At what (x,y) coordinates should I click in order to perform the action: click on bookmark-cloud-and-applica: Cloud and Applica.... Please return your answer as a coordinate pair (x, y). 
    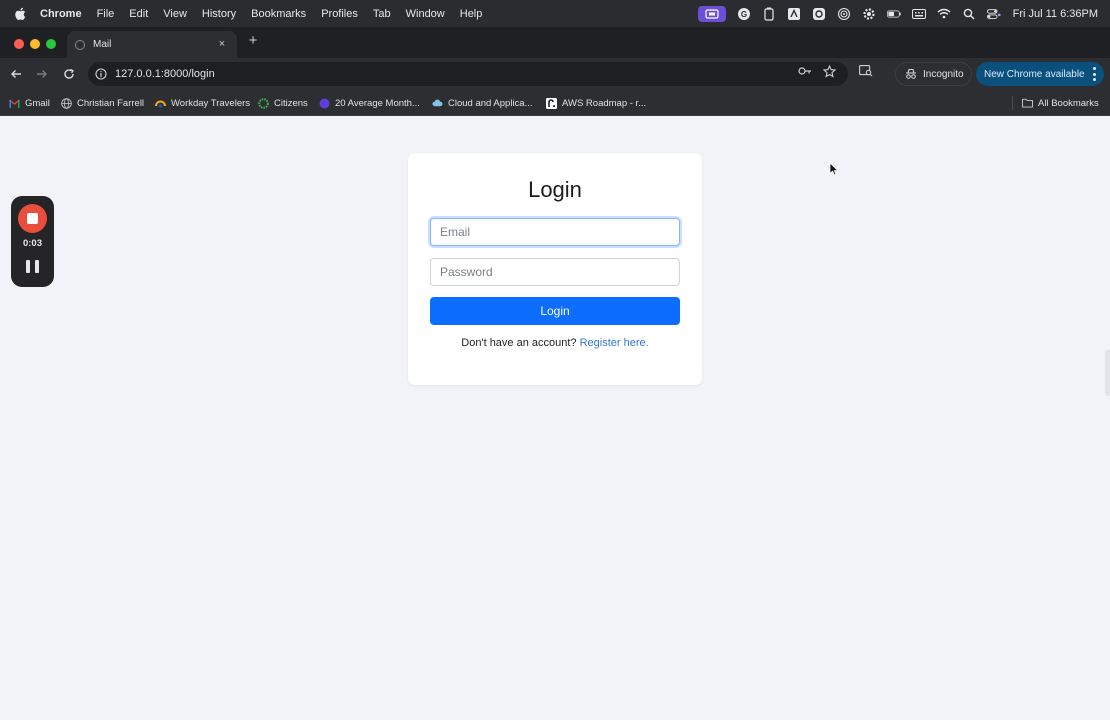
    Looking at the image, I should click on (482, 103).